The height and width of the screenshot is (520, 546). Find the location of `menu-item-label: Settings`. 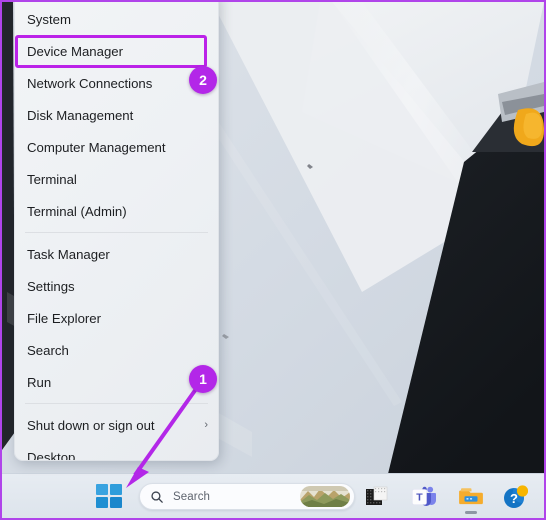

menu-item-label: Settings is located at coordinates (51, 286).